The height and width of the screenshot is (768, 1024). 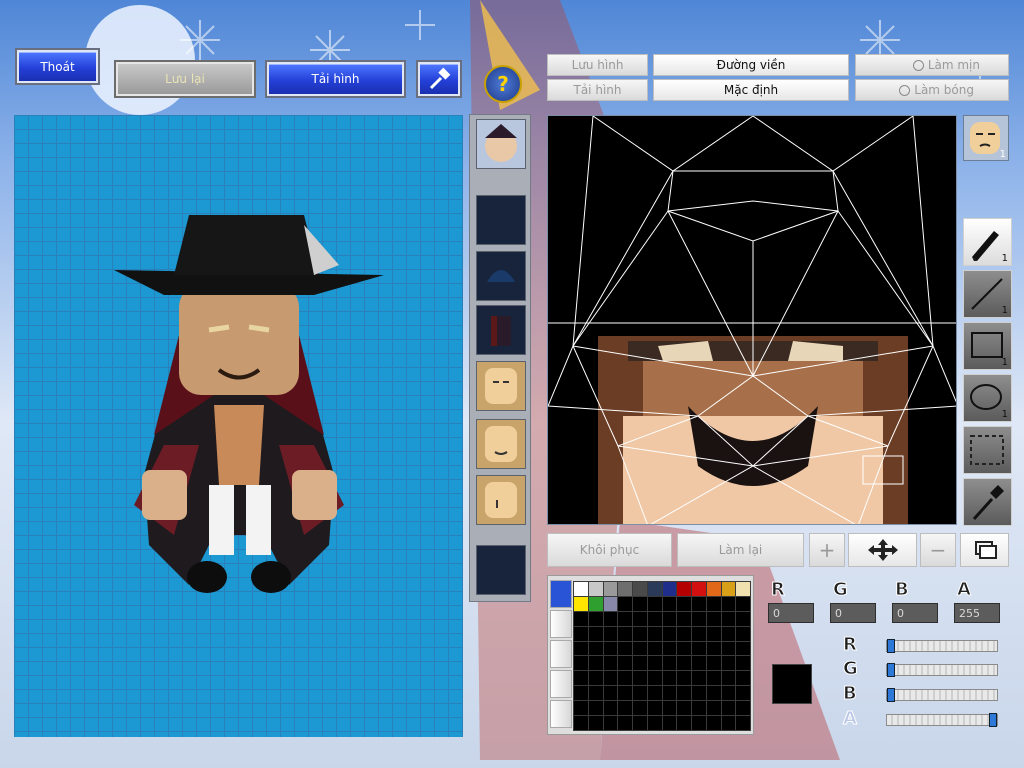 I want to click on redo-button: Làm lại, so click(x=740, y=550).